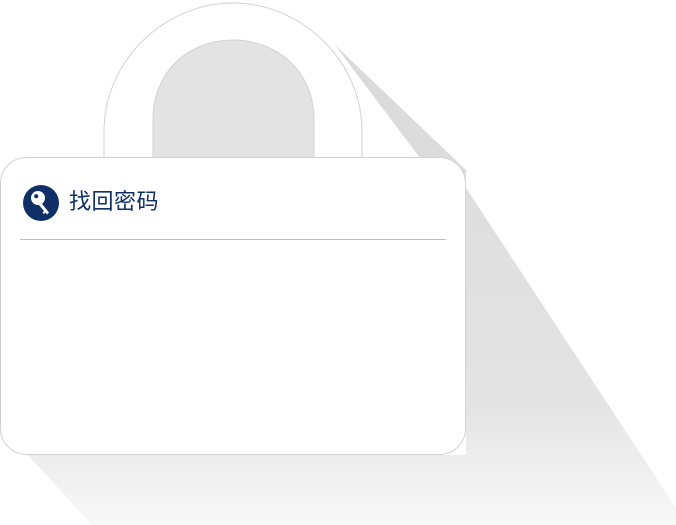 The width and height of the screenshot is (676, 525). What do you see at coordinates (233, 239) in the screenshot?
I see `header-divider` at bounding box center [233, 239].